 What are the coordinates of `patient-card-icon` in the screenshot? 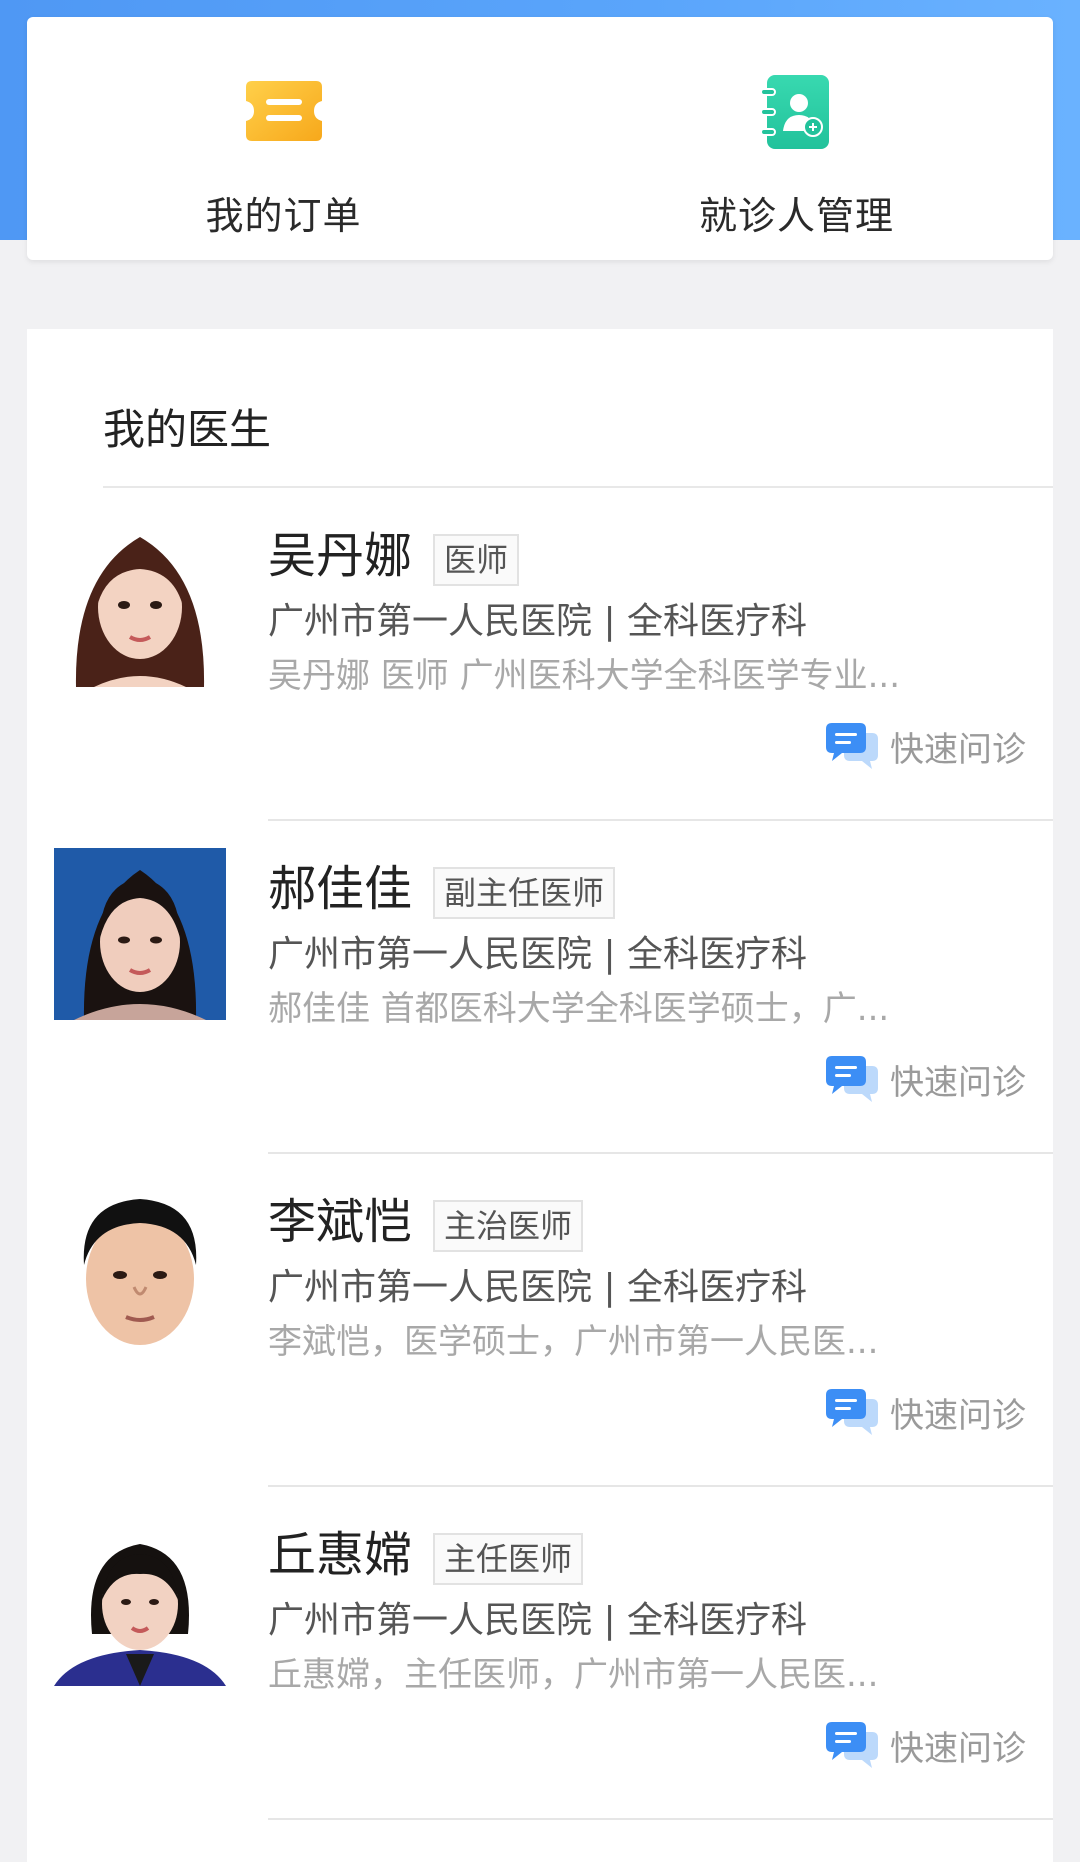 It's located at (794, 112).